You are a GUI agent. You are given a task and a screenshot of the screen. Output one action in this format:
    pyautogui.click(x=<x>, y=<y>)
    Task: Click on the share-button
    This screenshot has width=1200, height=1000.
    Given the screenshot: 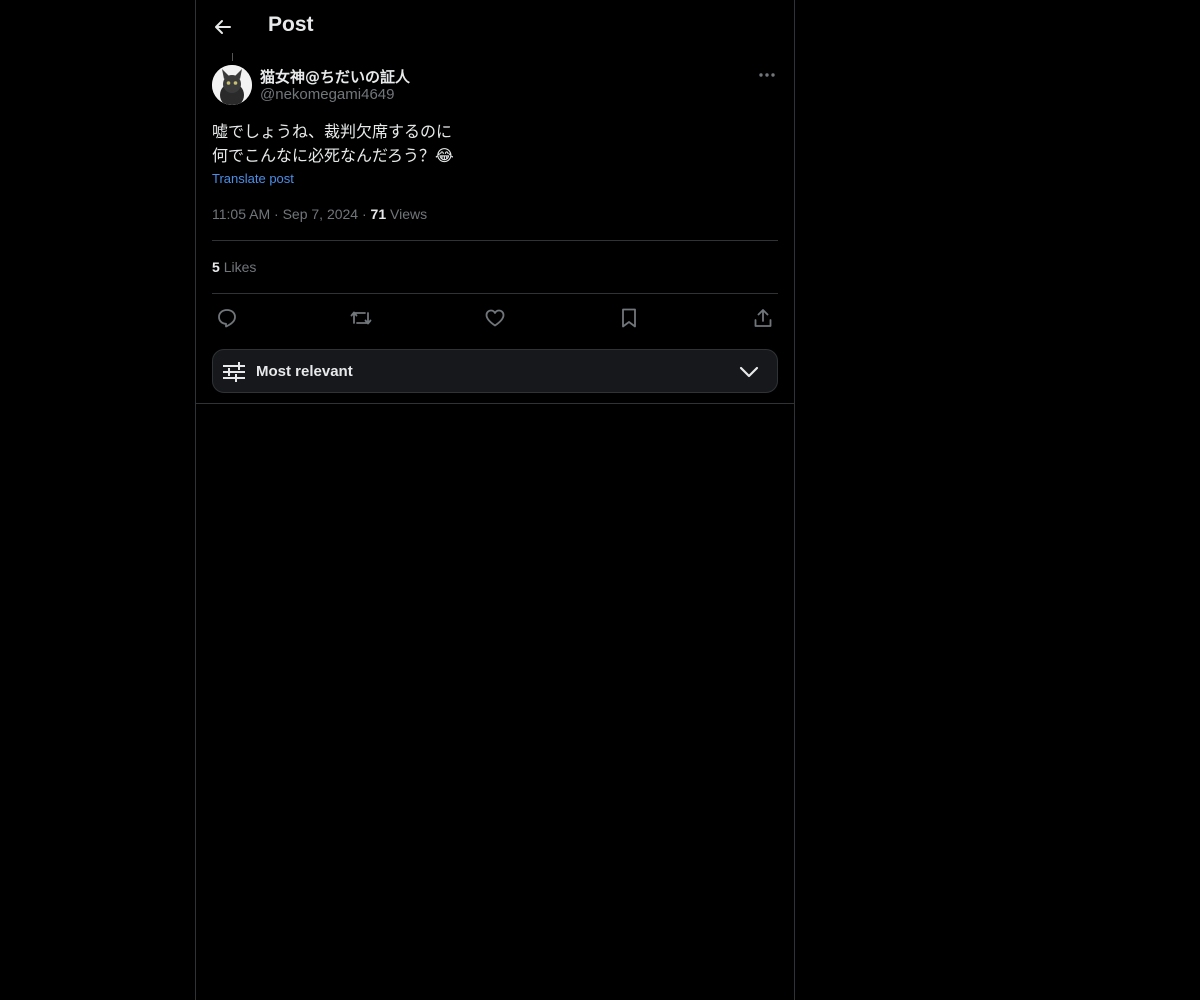 What is the action you would take?
    pyautogui.click(x=763, y=318)
    